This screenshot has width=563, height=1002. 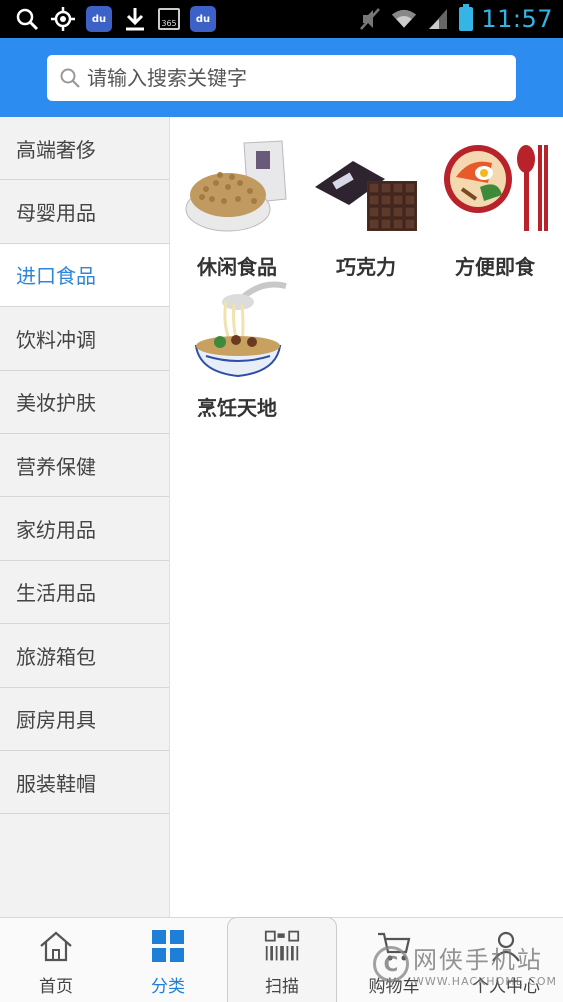 What do you see at coordinates (56, 946) in the screenshot?
I see `home-icon` at bounding box center [56, 946].